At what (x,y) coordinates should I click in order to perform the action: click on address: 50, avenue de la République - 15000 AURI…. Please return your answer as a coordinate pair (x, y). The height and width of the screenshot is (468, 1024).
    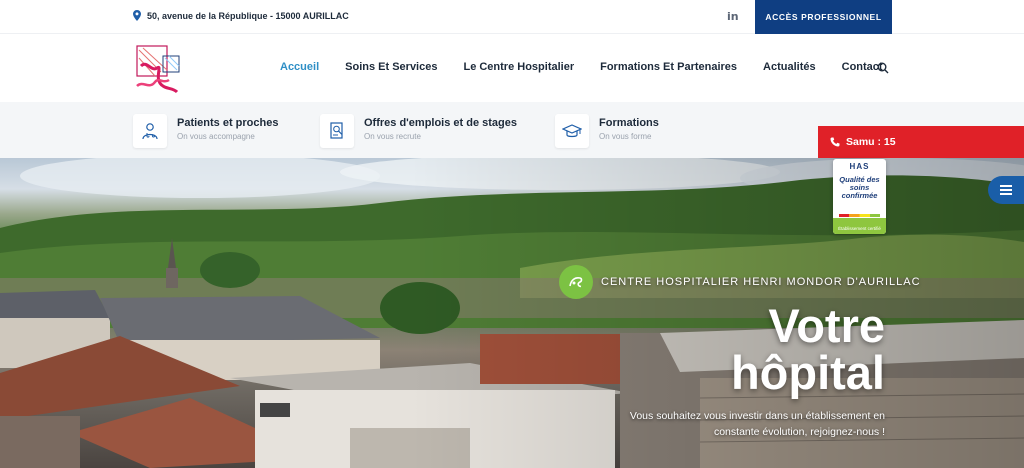
    Looking at the image, I should click on (241, 15).